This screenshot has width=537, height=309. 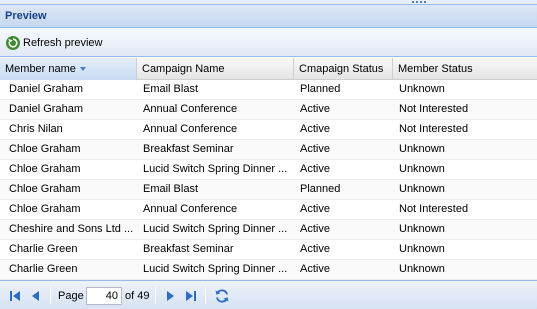 I want to click on toolbar: Refresh preview, so click(x=268, y=43).